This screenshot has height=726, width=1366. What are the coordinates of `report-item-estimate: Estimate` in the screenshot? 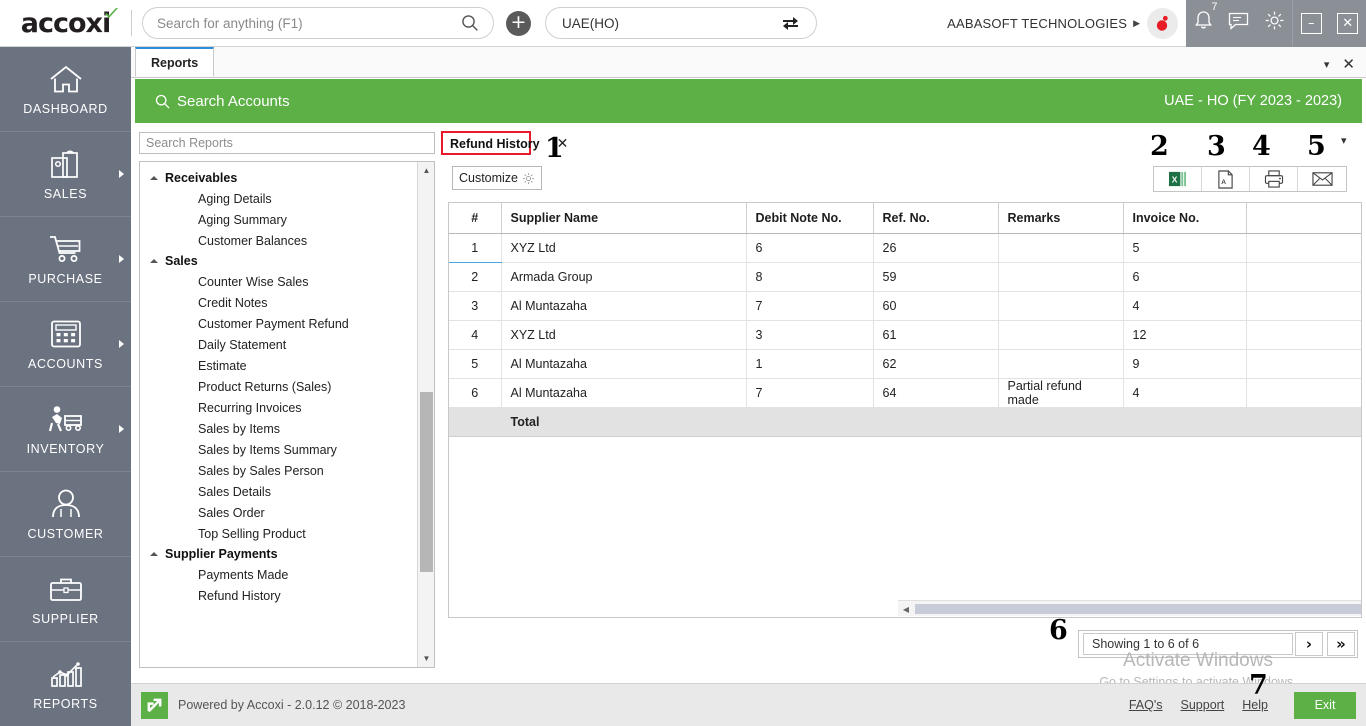 It's located at (278, 365).